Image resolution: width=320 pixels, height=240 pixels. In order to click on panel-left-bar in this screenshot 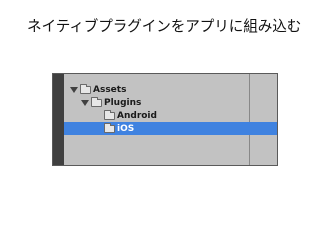, I will do `click(58, 119)`.